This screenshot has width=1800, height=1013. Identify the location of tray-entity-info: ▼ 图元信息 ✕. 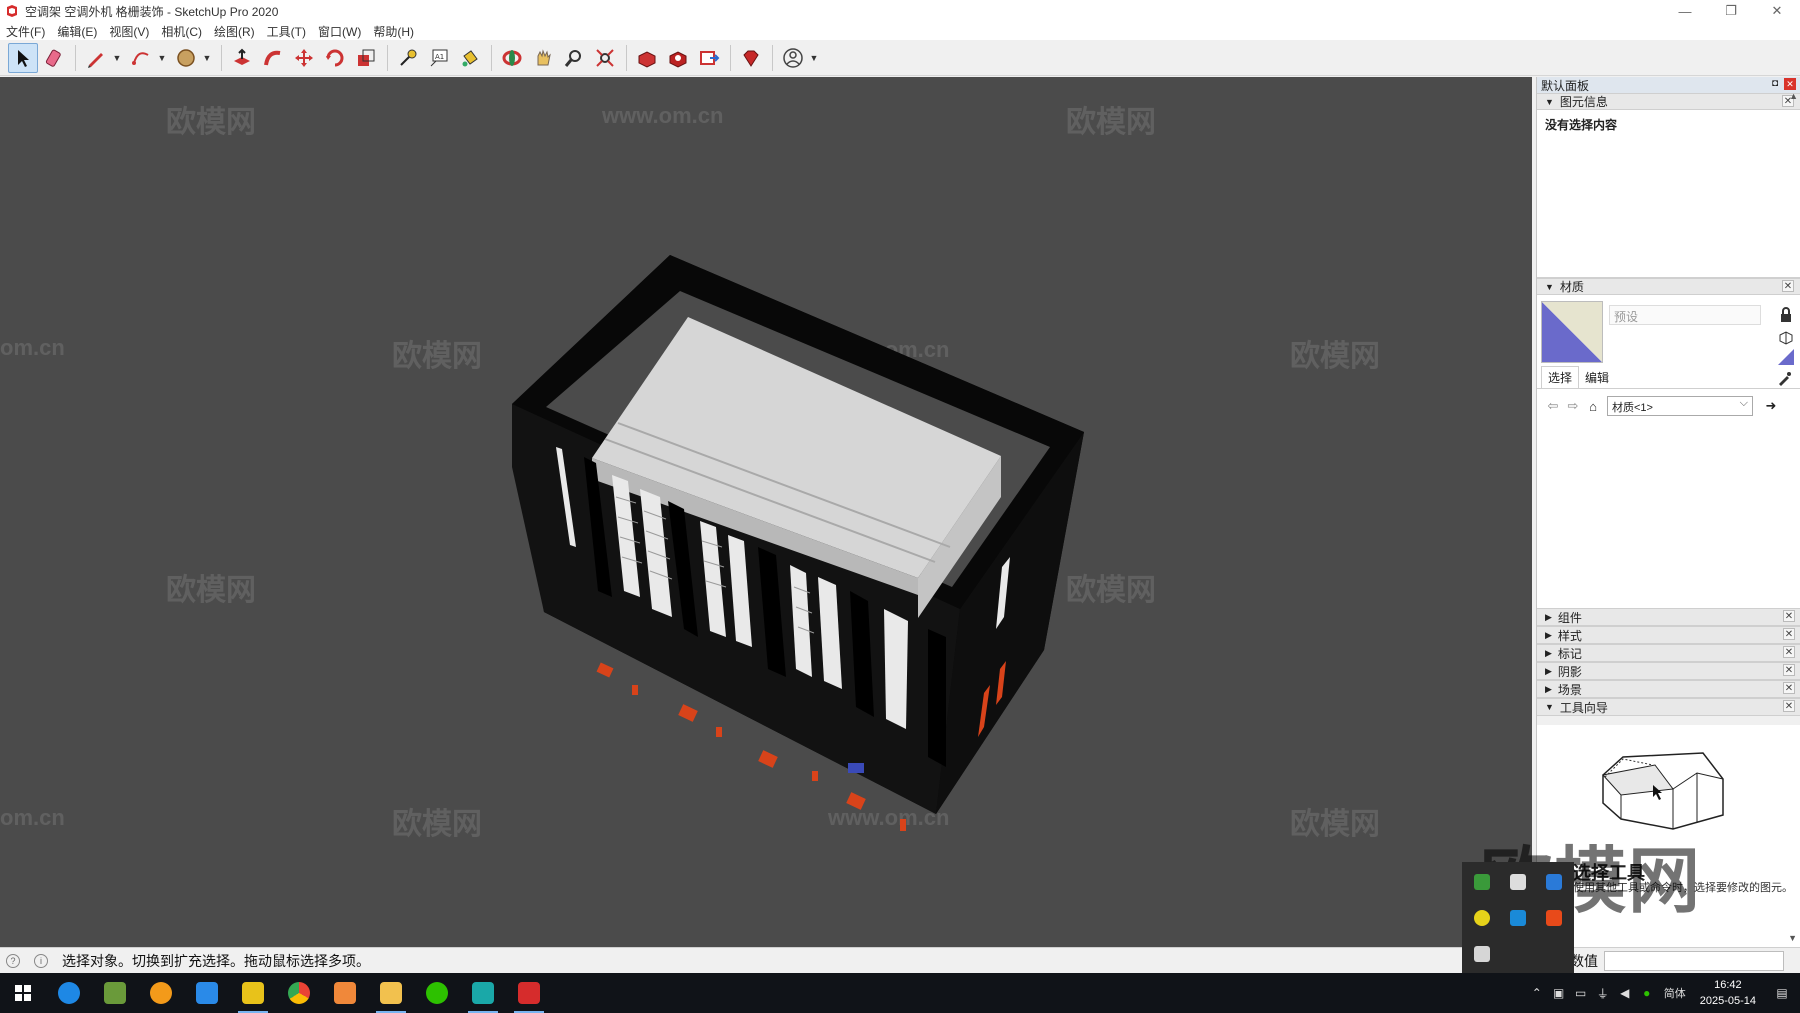
(1668, 101).